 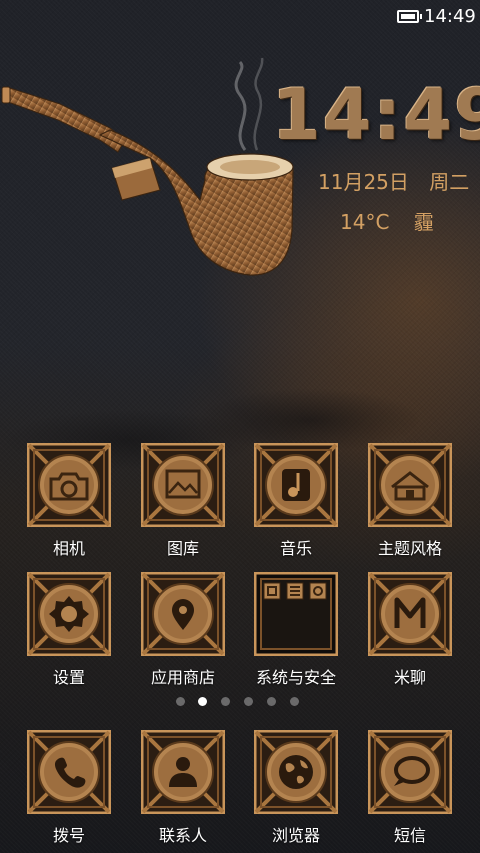 I want to click on weekday-text: 周二, so click(x=449, y=182).